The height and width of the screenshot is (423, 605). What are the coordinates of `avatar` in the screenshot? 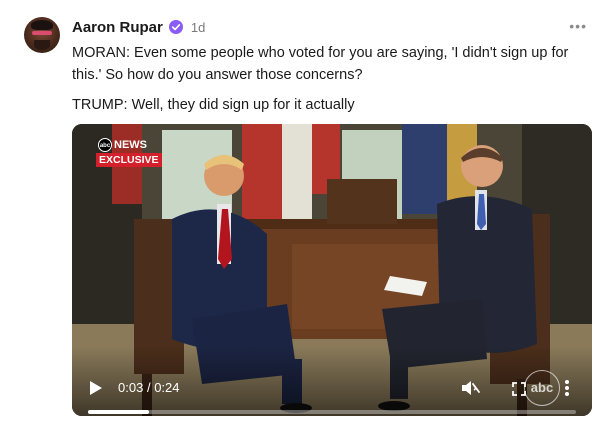 It's located at (42, 35).